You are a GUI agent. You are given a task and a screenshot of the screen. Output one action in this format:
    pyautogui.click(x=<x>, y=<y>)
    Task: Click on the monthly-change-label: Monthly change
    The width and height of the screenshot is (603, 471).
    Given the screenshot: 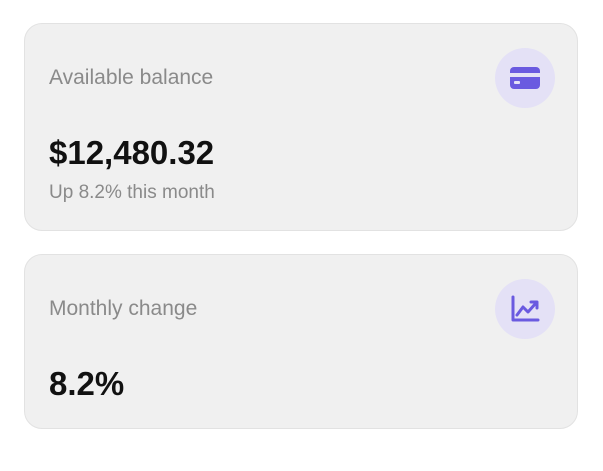 What is the action you would take?
    pyautogui.click(x=123, y=308)
    